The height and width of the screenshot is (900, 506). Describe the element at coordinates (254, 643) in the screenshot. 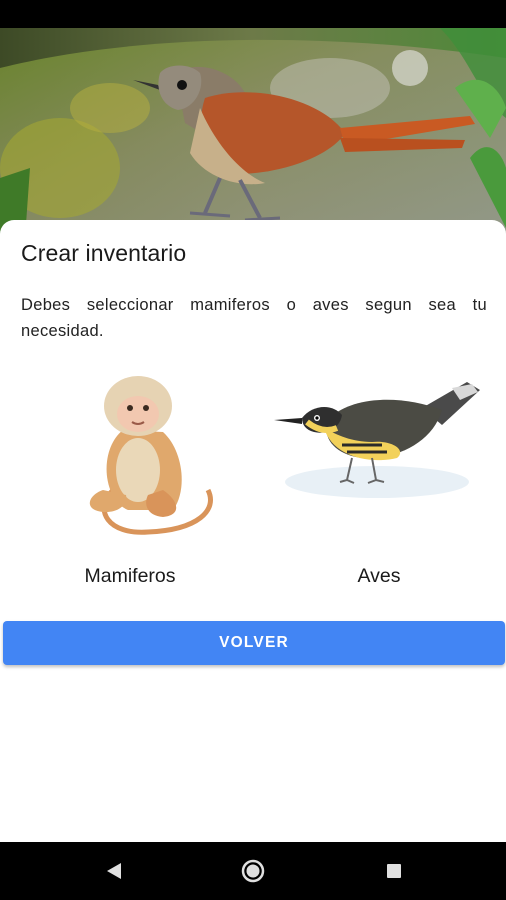

I see `volver-button: VOLVER` at that location.